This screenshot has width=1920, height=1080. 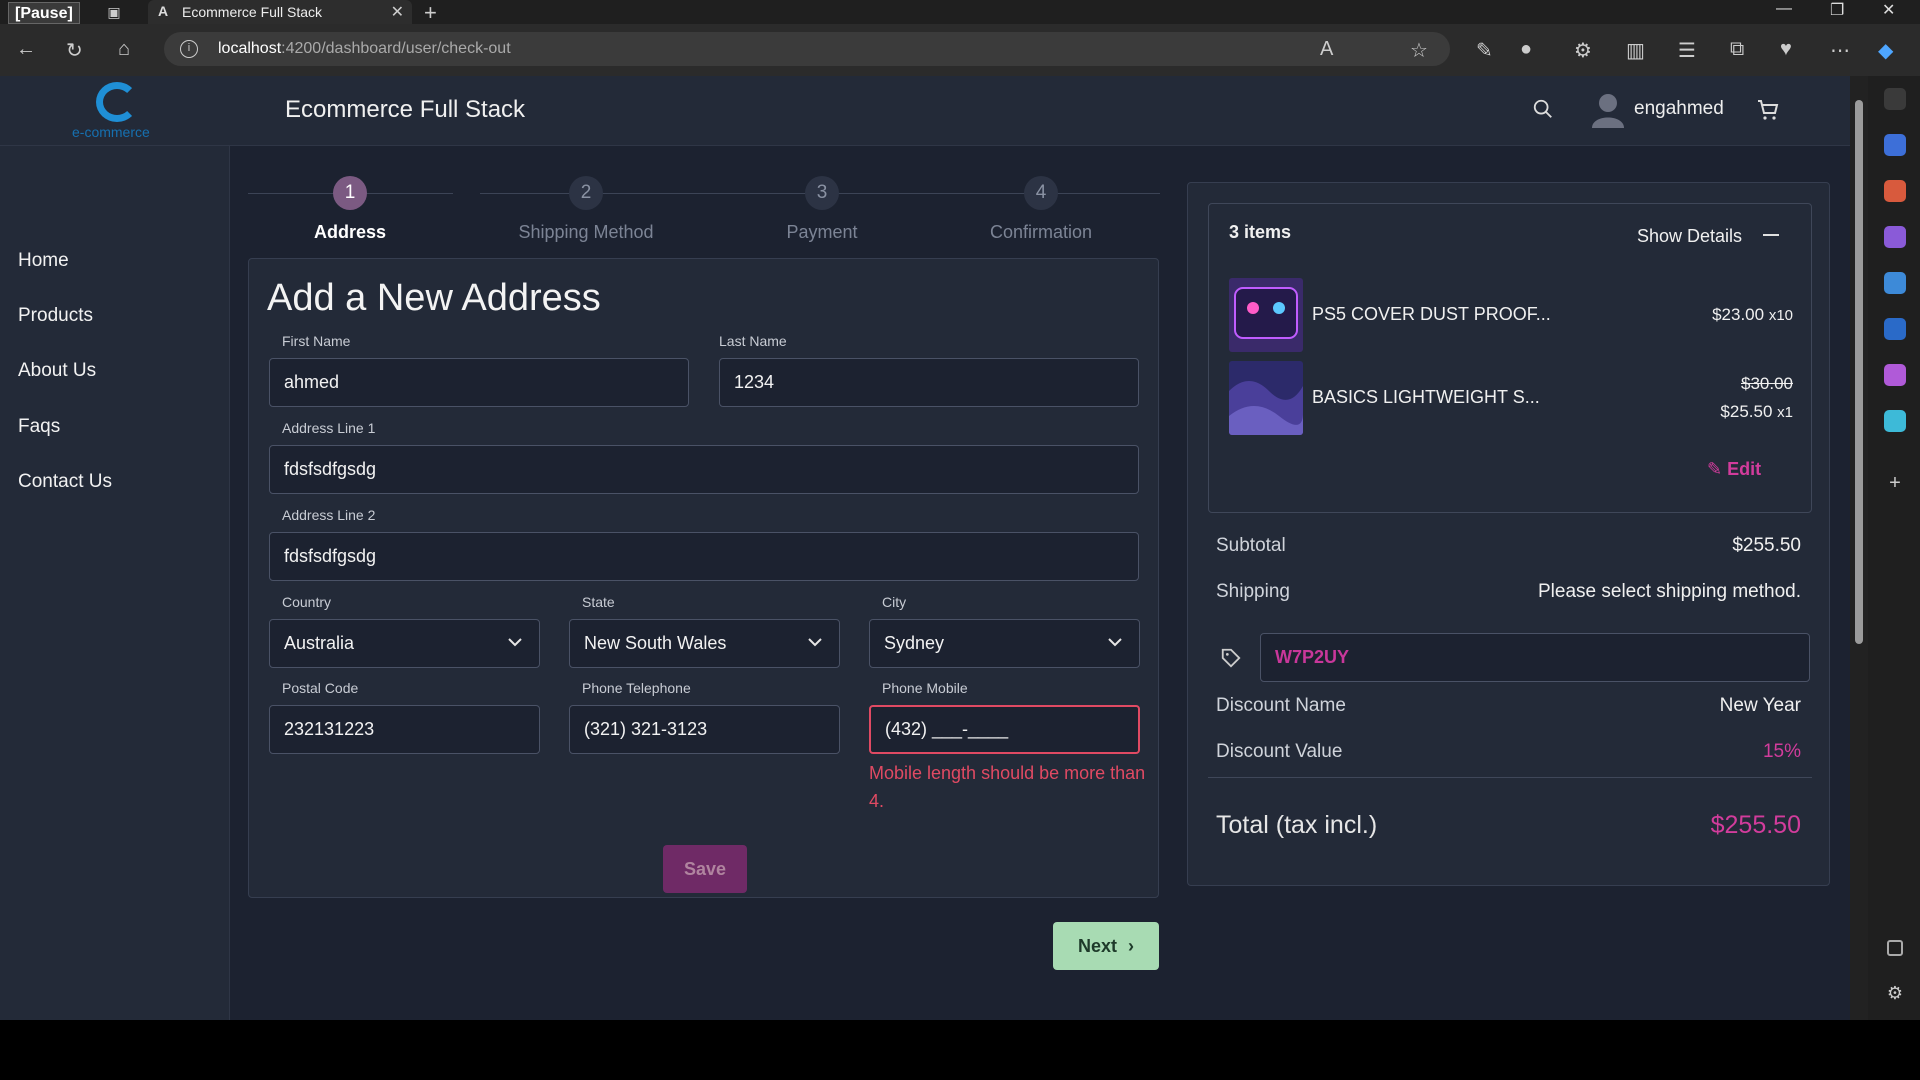 What do you see at coordinates (1786, 49) in the screenshot?
I see `browser-essentials-icon: ♥` at bounding box center [1786, 49].